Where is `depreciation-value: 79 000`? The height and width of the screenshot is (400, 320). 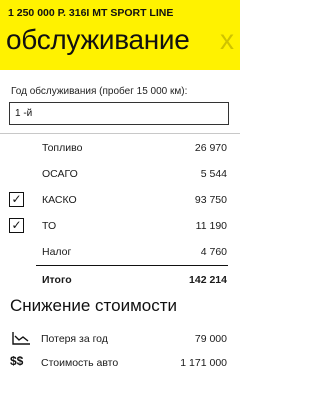
depreciation-value: 79 000 is located at coordinates (210, 339).